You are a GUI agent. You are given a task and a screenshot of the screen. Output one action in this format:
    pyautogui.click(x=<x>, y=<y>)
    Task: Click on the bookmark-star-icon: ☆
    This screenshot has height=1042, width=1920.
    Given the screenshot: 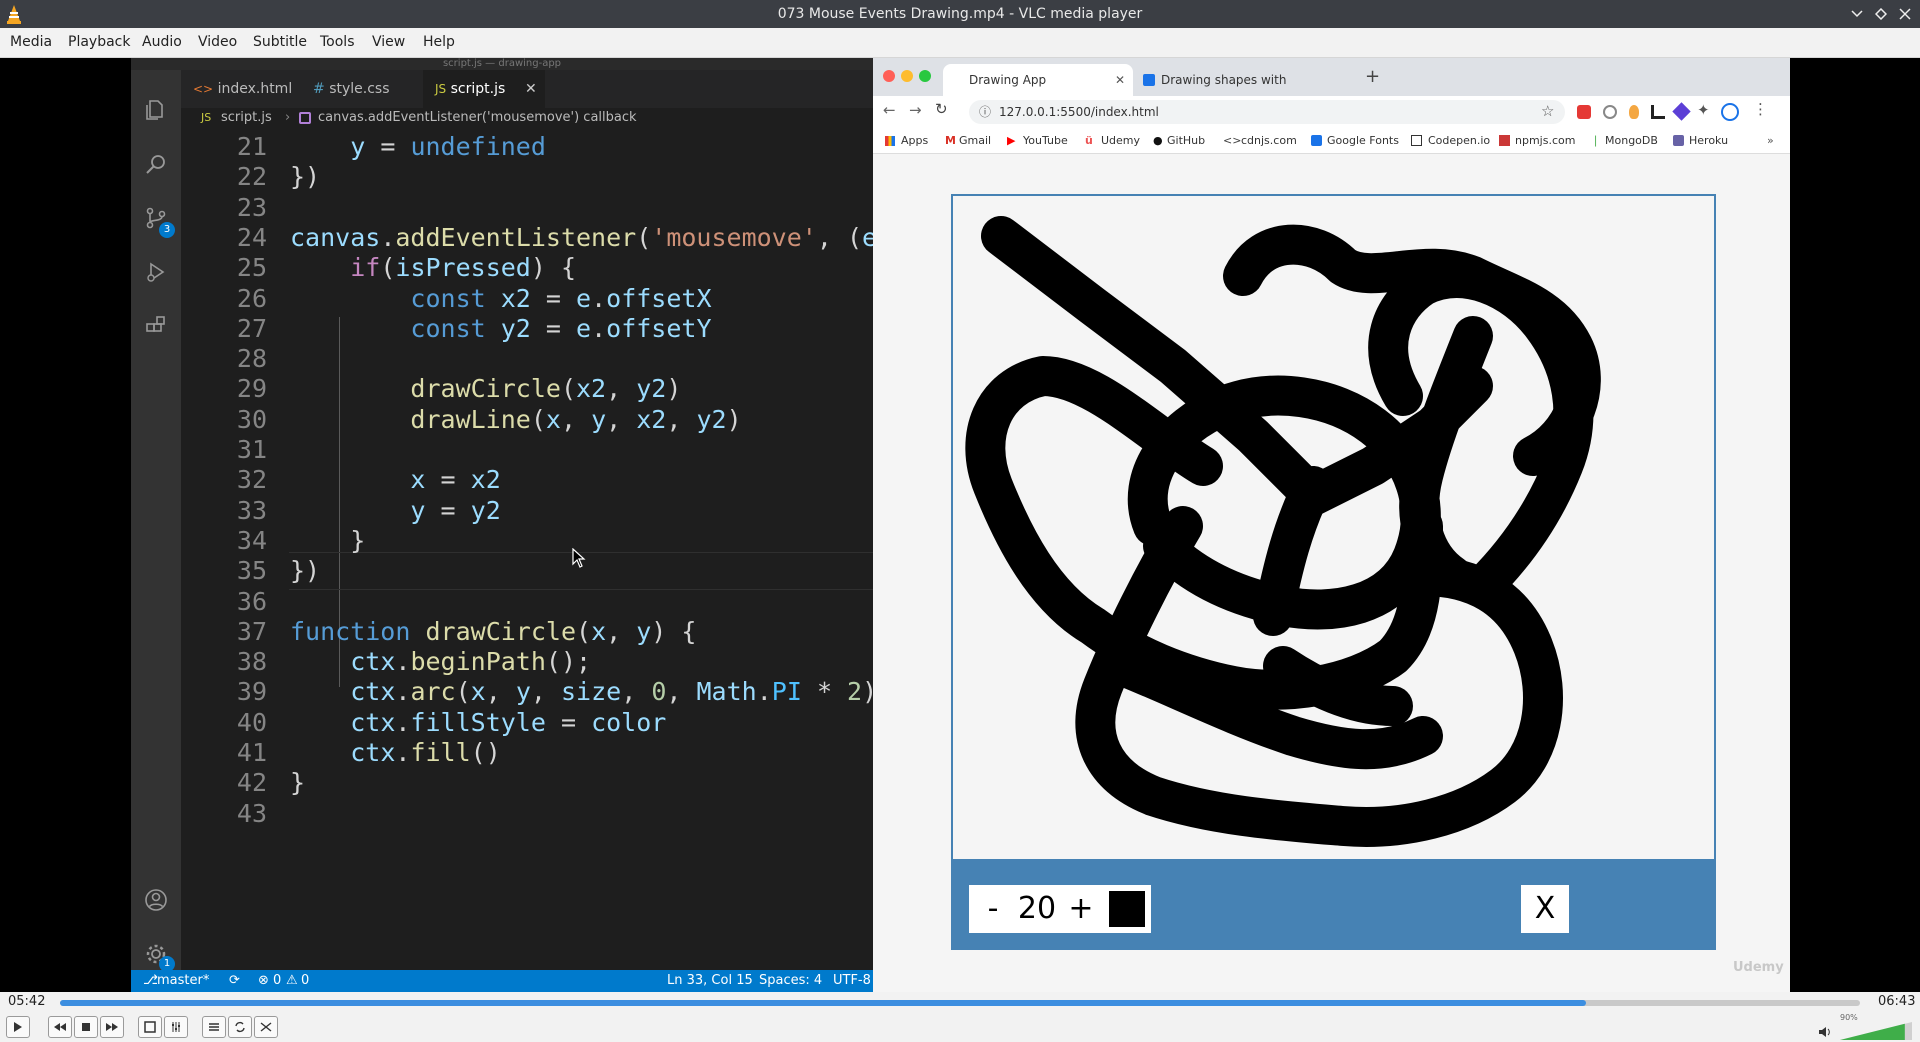 What is the action you would take?
    pyautogui.click(x=1547, y=111)
    